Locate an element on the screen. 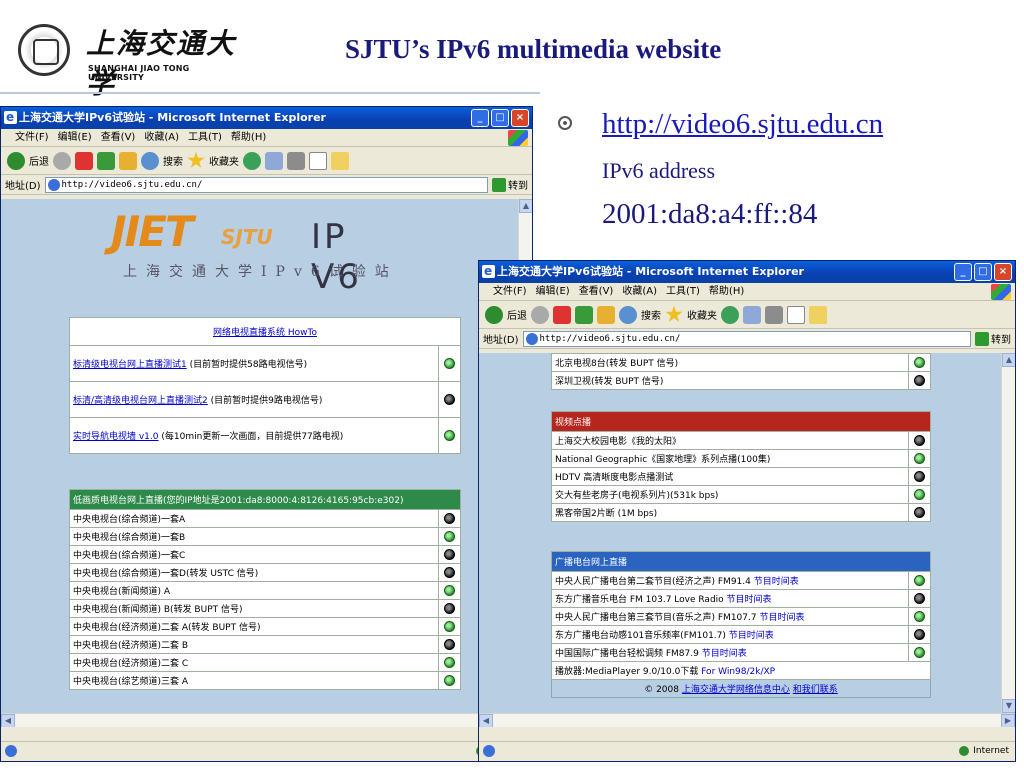 The height and width of the screenshot is (768, 1024). favorites-star-icon is located at coordinates (674, 313).